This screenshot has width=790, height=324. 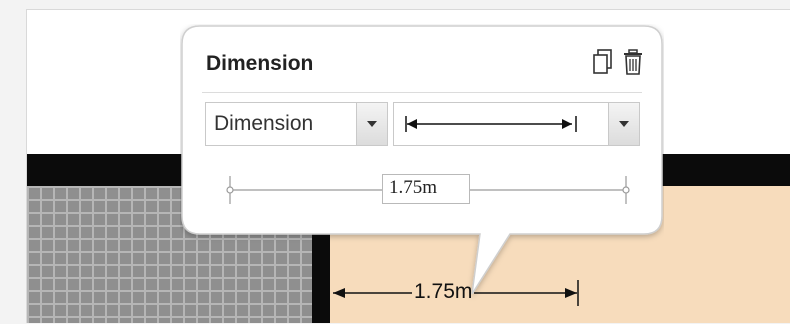 What do you see at coordinates (426, 189) in the screenshot?
I see `measurement-input: 1.75m` at bounding box center [426, 189].